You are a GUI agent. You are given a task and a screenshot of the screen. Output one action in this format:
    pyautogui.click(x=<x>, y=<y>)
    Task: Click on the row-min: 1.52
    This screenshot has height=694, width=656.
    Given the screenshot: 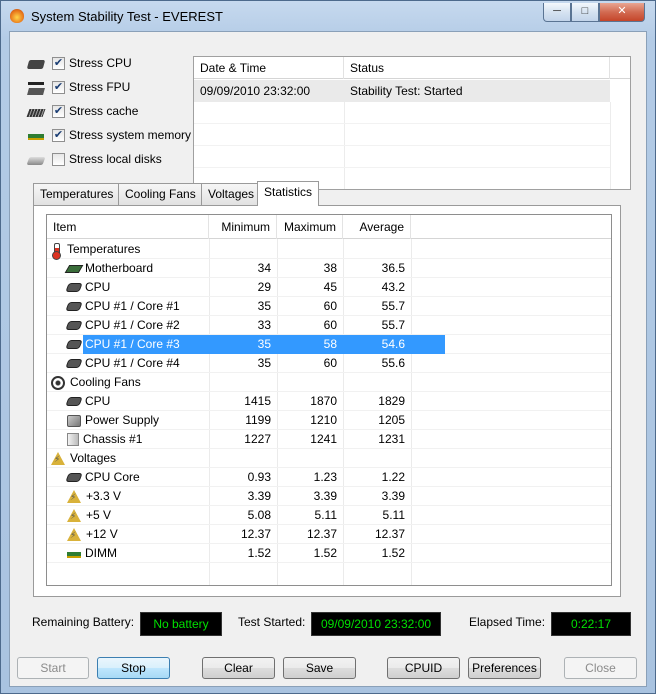 What is the action you would take?
    pyautogui.click(x=259, y=553)
    